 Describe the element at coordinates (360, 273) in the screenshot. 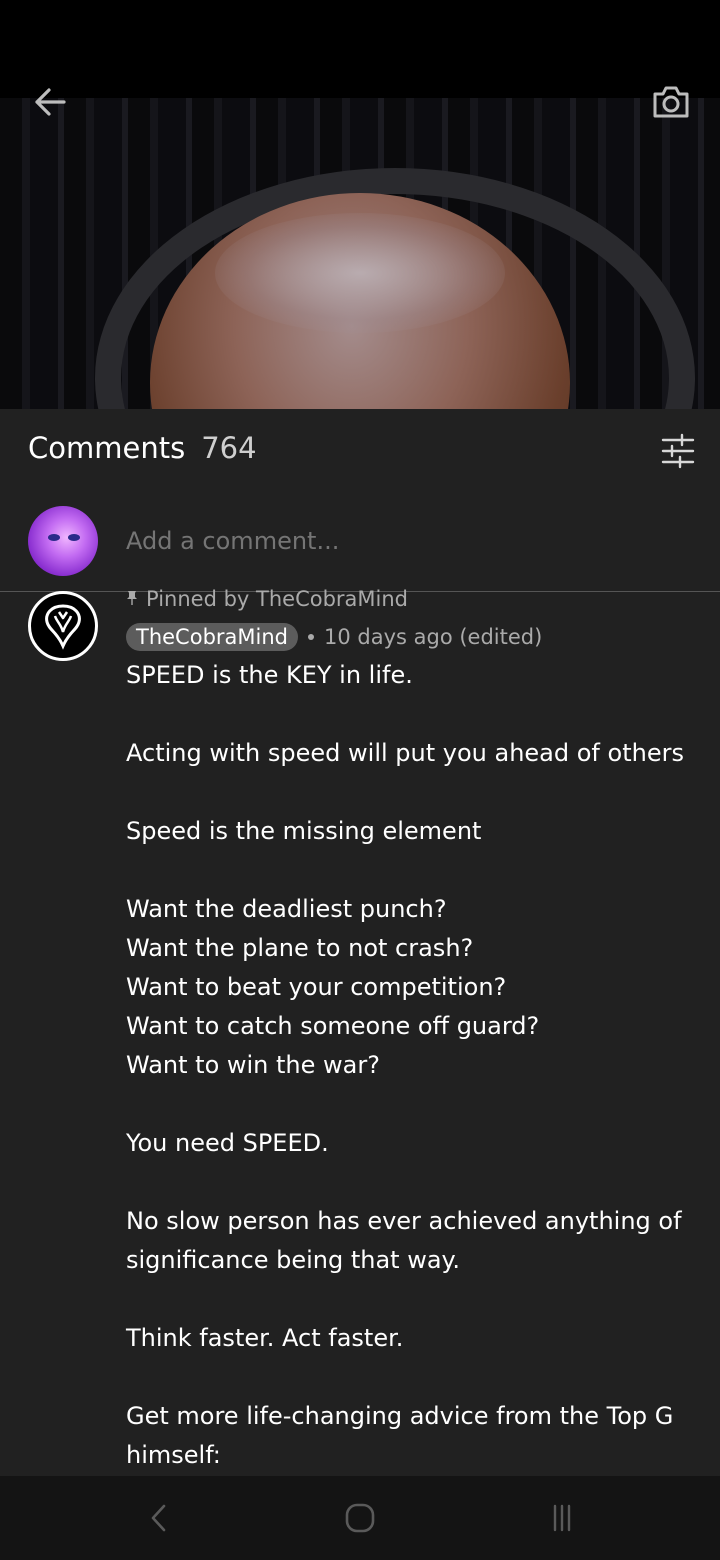

I see `head-highlight` at that location.